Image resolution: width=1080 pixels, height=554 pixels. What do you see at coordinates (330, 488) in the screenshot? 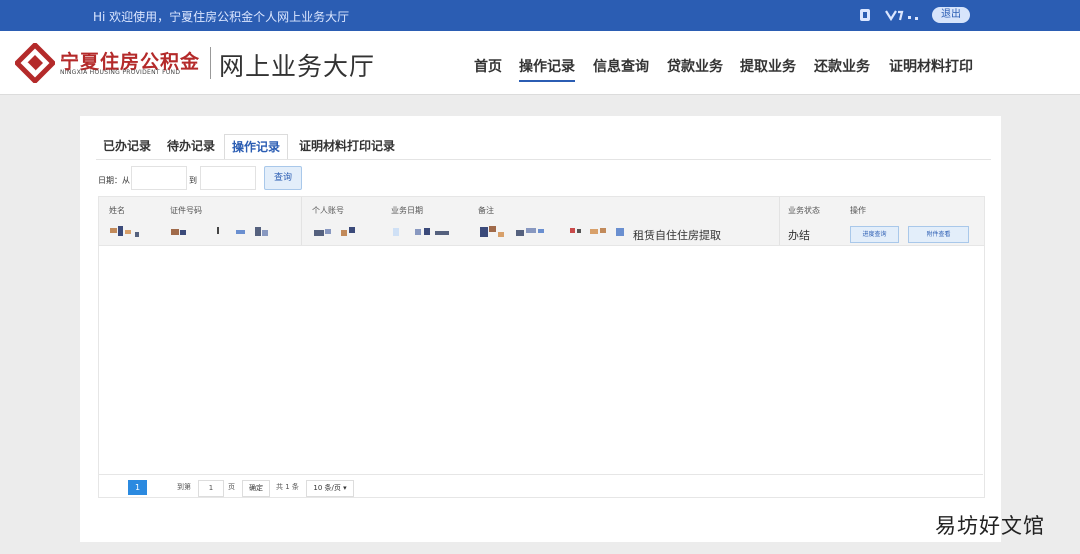
I see `page-size-select: 10 条/页 ▾` at bounding box center [330, 488].